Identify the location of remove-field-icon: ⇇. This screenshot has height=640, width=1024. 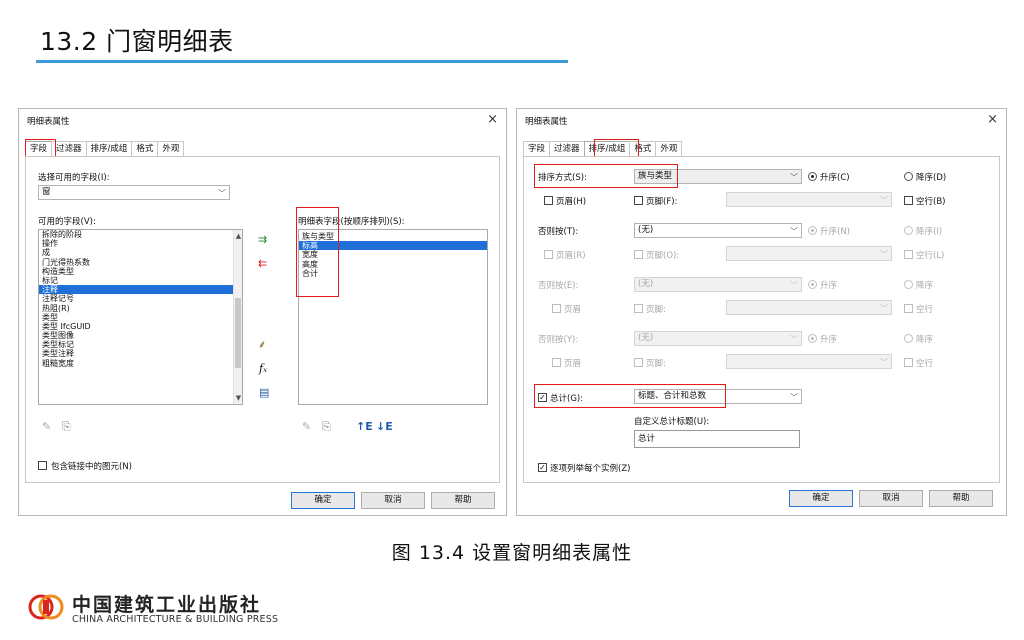
(262, 264).